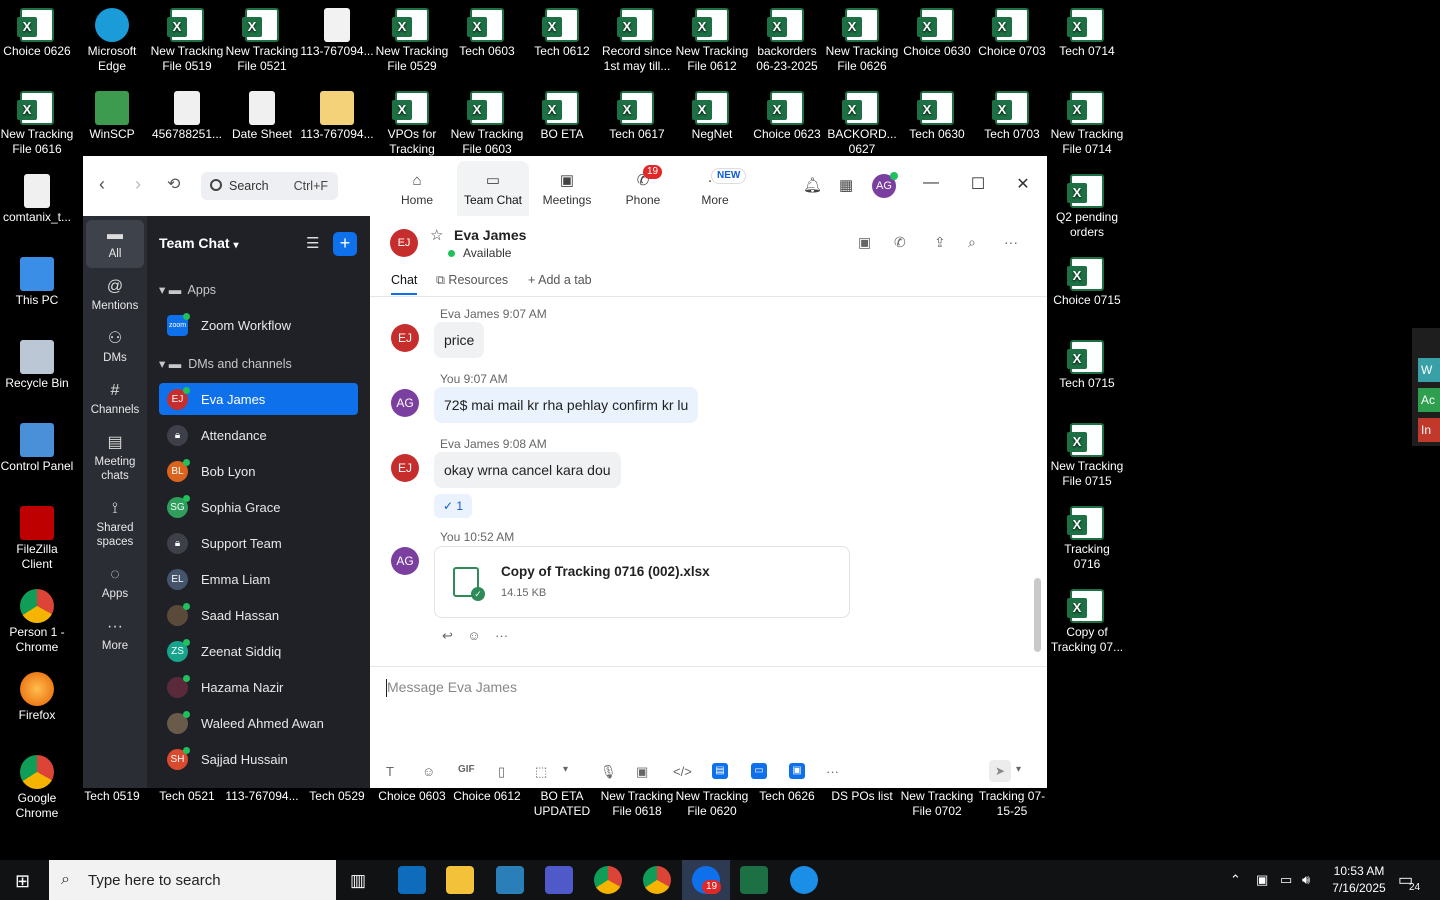  I want to click on new-chat-button: +, so click(345, 244).